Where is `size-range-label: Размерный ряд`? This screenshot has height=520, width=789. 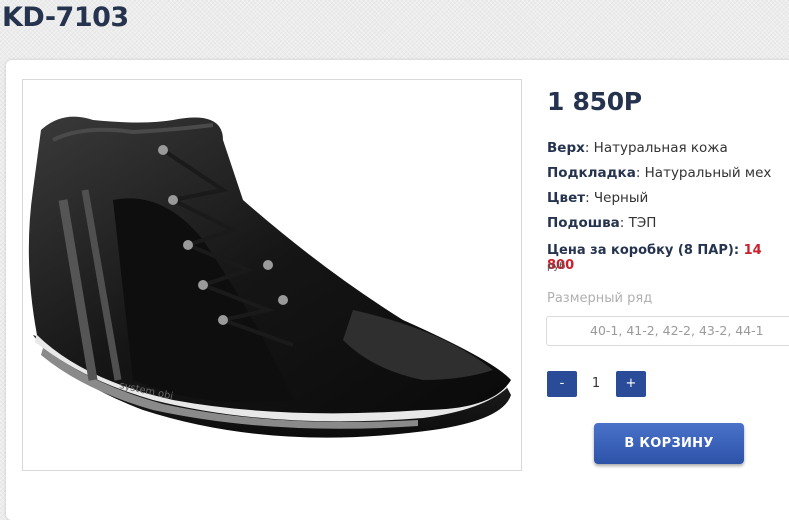
size-range-label: Размерный ряд is located at coordinates (600, 298).